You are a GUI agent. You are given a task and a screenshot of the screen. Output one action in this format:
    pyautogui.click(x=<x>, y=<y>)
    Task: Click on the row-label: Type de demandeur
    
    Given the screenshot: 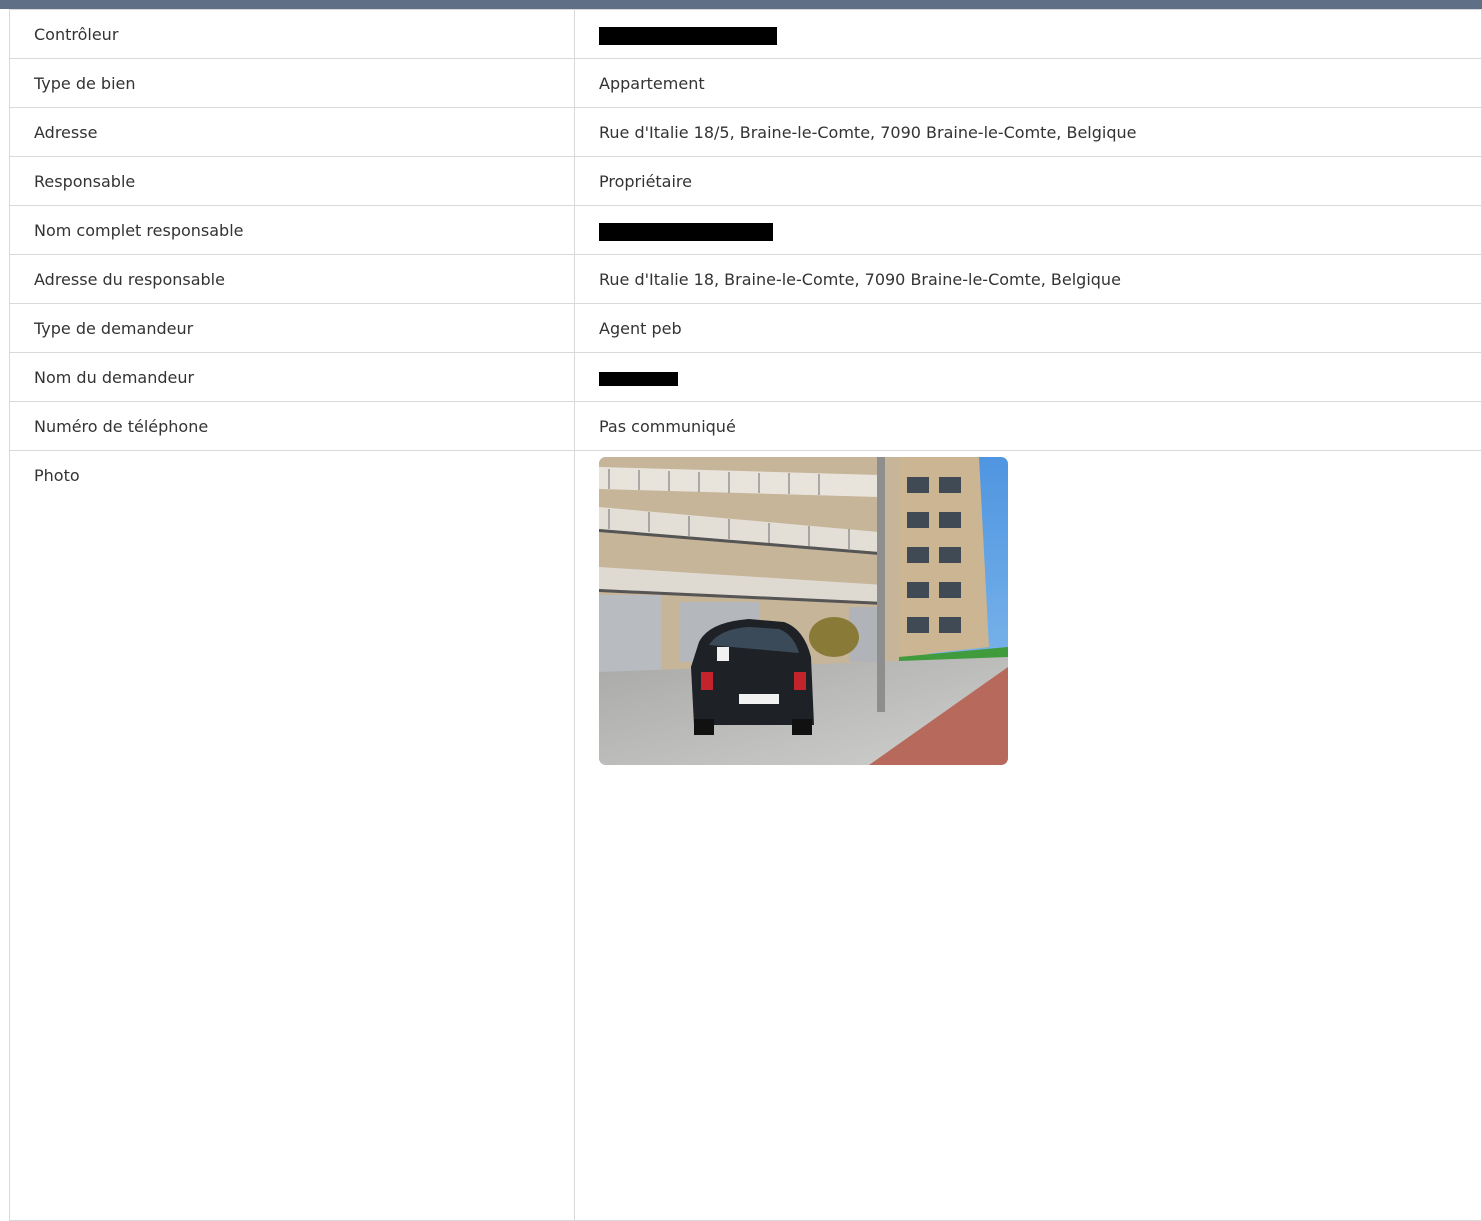 What is the action you would take?
    pyautogui.click(x=292, y=328)
    